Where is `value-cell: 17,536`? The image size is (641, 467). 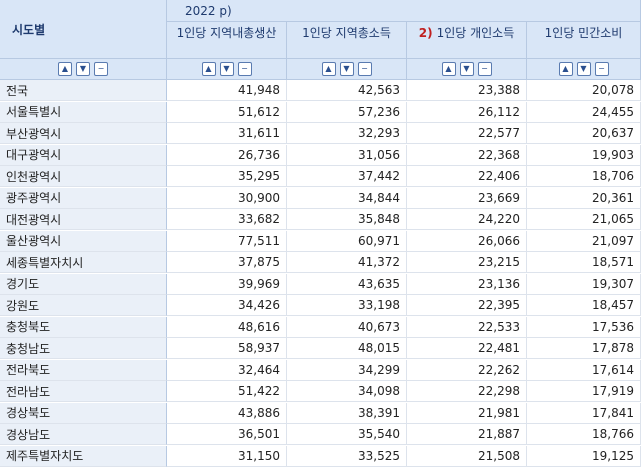 value-cell: 17,536 is located at coordinates (584, 327).